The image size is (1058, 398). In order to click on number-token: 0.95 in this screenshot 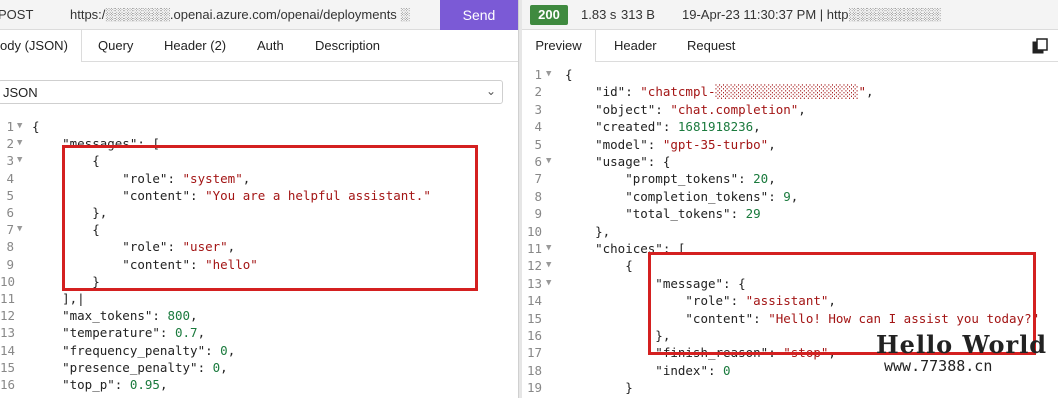, I will do `click(144, 384)`.